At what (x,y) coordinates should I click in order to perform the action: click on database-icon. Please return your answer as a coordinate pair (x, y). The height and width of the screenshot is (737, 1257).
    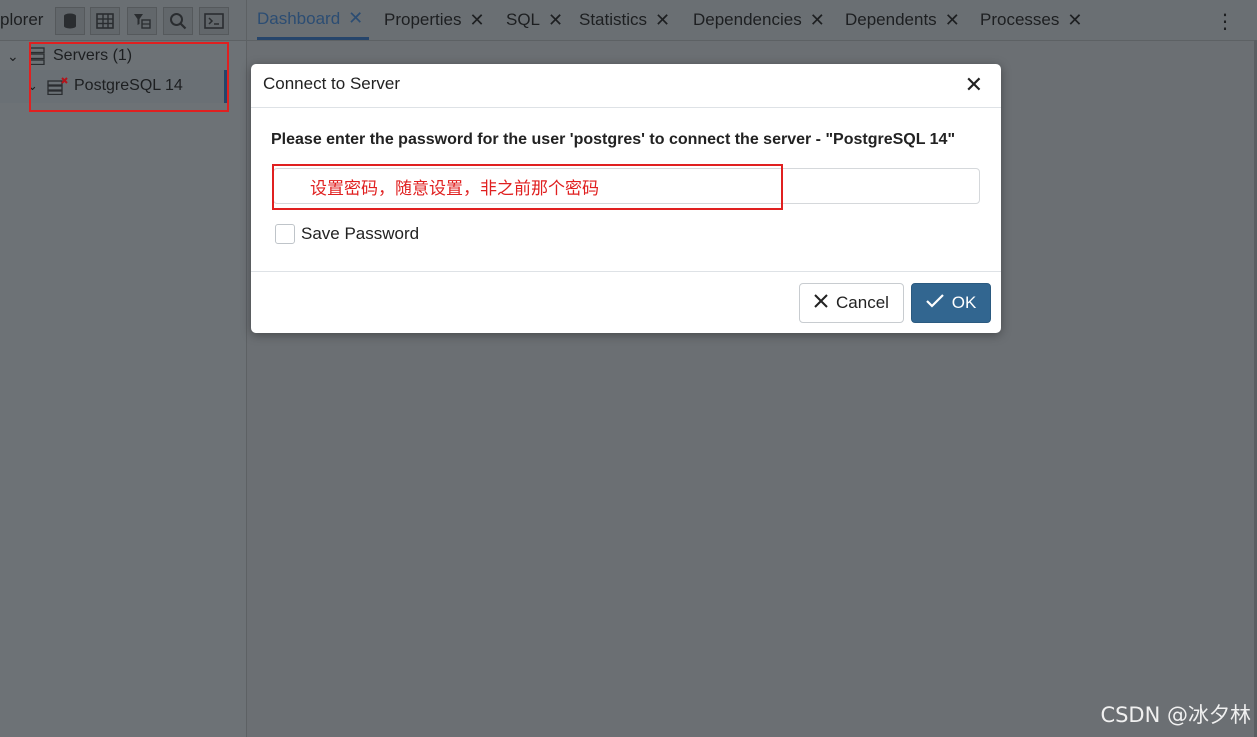
    Looking at the image, I should click on (70, 21).